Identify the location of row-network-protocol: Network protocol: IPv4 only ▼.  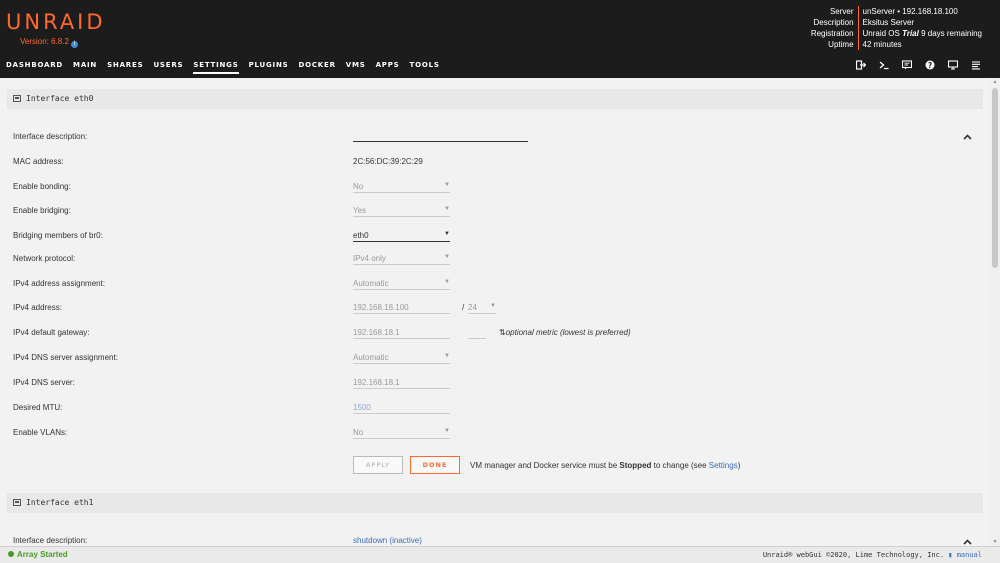
(493, 260).